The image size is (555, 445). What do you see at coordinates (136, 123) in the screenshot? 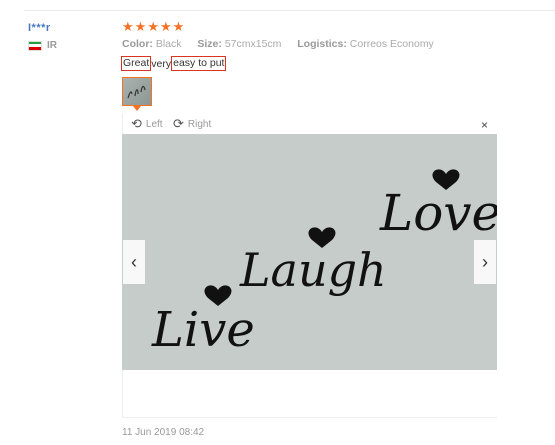
I see `rotate-left-icon: ⟲` at bounding box center [136, 123].